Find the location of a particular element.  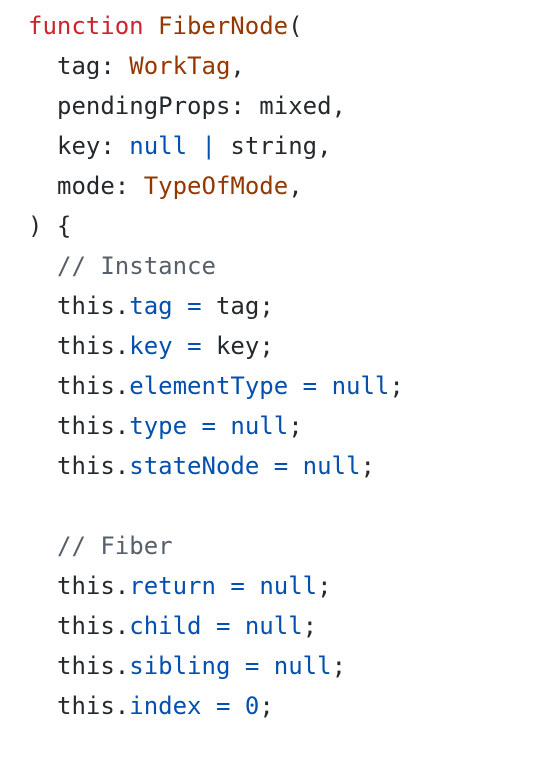

code-token-plain: ( is located at coordinates (295, 26).